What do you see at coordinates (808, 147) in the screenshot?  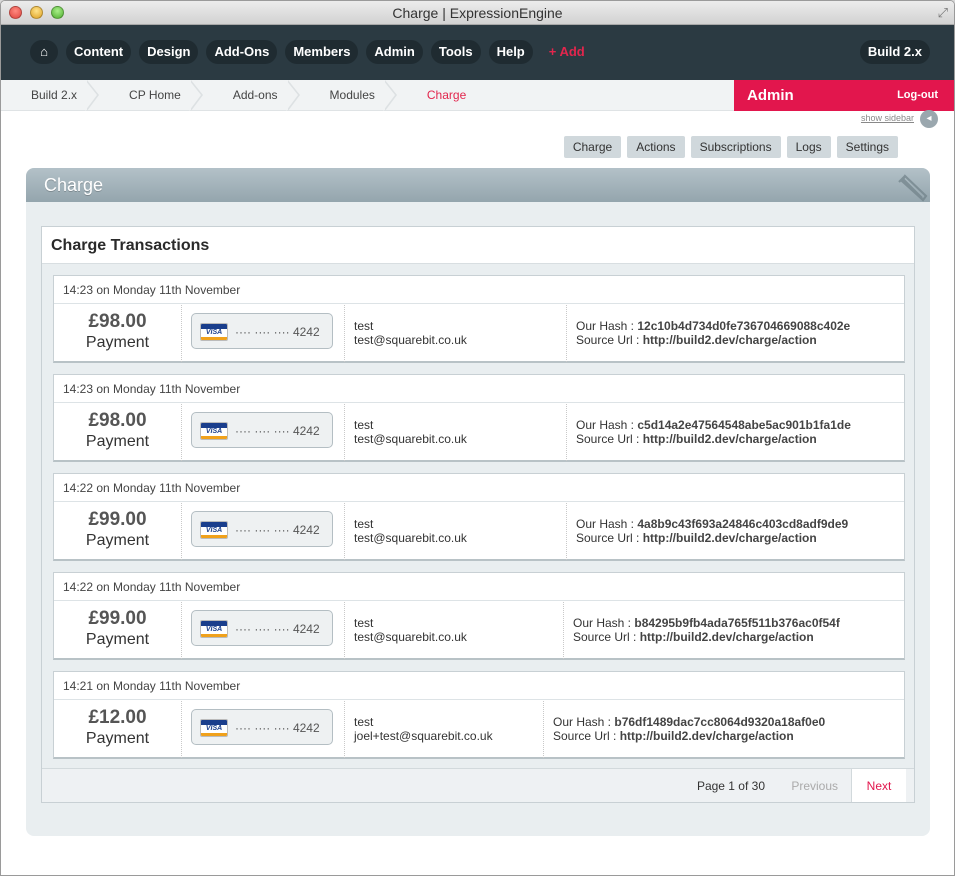 I see `tab-logs: Logs` at bounding box center [808, 147].